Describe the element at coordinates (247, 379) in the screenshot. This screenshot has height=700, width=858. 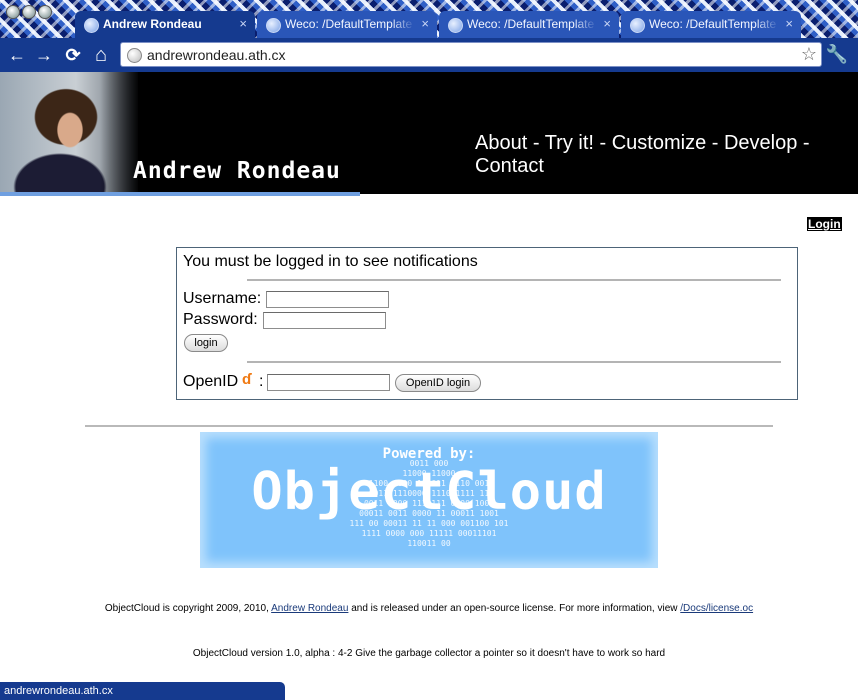
I see `openid-icon: ɗ` at that location.